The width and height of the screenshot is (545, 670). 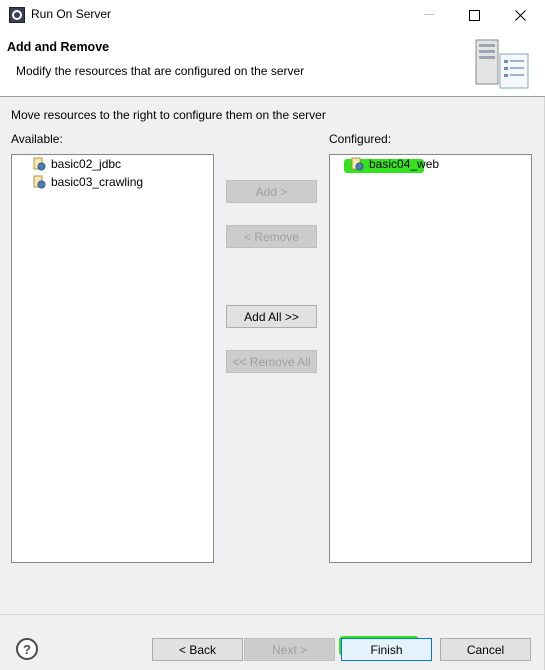 What do you see at coordinates (86, 164) in the screenshot?
I see `list-item-label: basic02_jdbc` at bounding box center [86, 164].